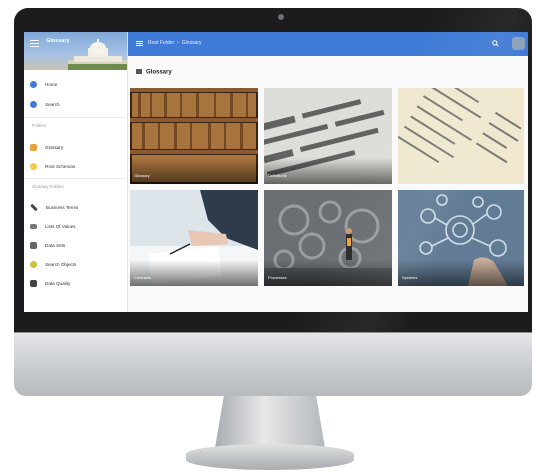 This screenshot has width=536, height=475. What do you see at coordinates (60, 226) in the screenshot?
I see `sidebar-item-label: Lists Of Values` at bounding box center [60, 226].